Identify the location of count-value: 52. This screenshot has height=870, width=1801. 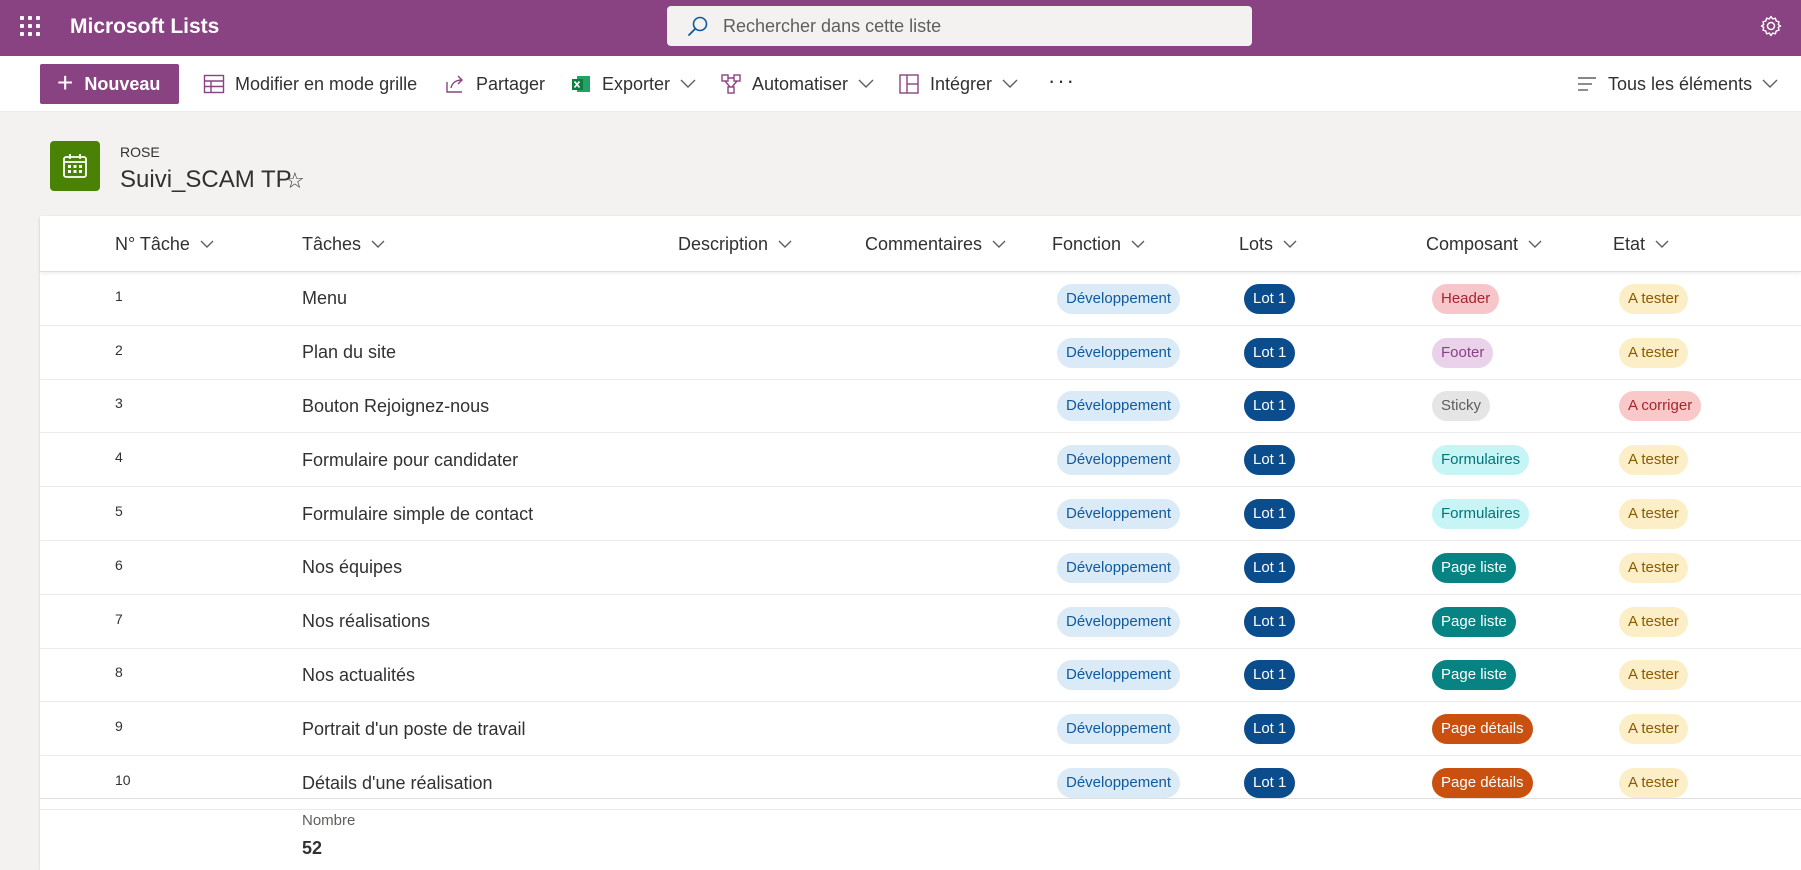
(312, 848).